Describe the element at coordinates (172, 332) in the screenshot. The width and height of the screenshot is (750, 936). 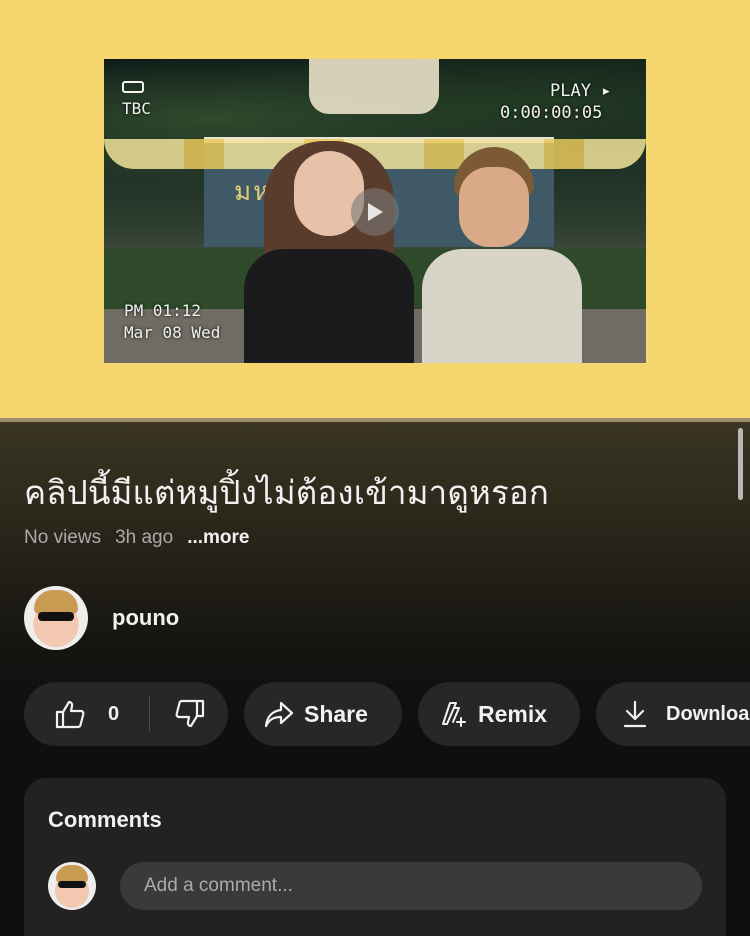
I see `overlay-date: Mar 08 Wed` at that location.